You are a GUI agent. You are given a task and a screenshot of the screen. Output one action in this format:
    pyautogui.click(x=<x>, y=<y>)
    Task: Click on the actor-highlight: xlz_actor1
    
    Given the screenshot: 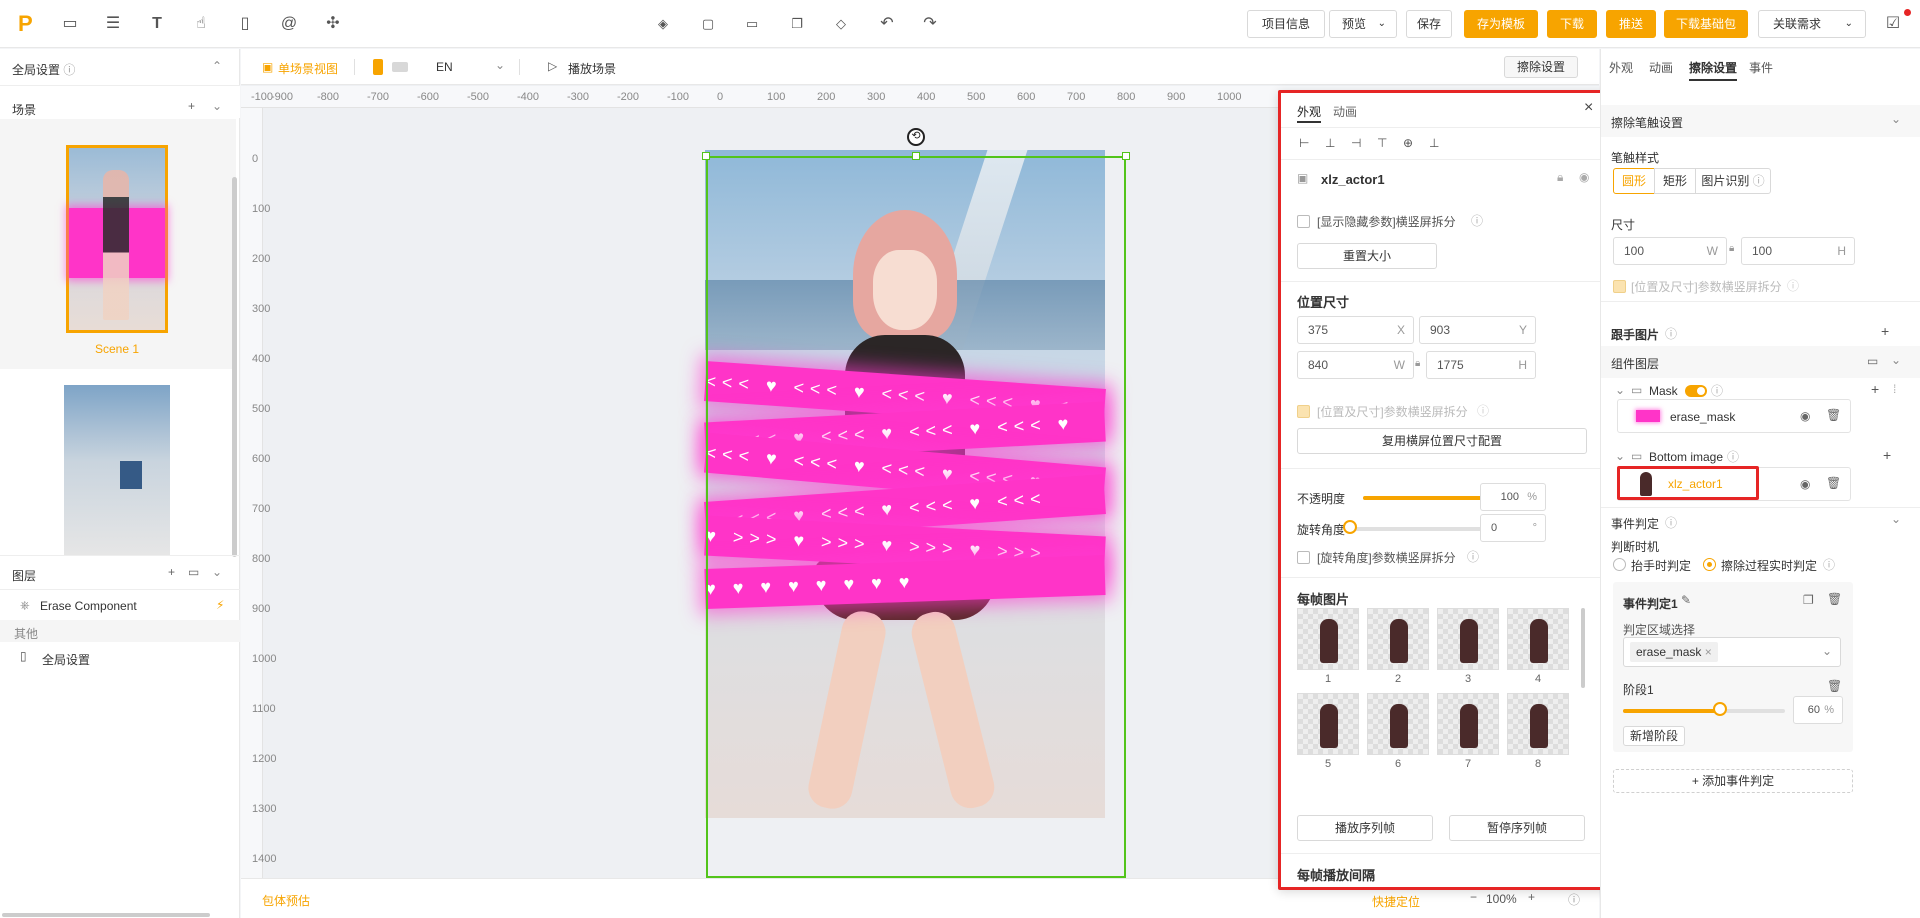 What is the action you would take?
    pyautogui.click(x=1688, y=483)
    